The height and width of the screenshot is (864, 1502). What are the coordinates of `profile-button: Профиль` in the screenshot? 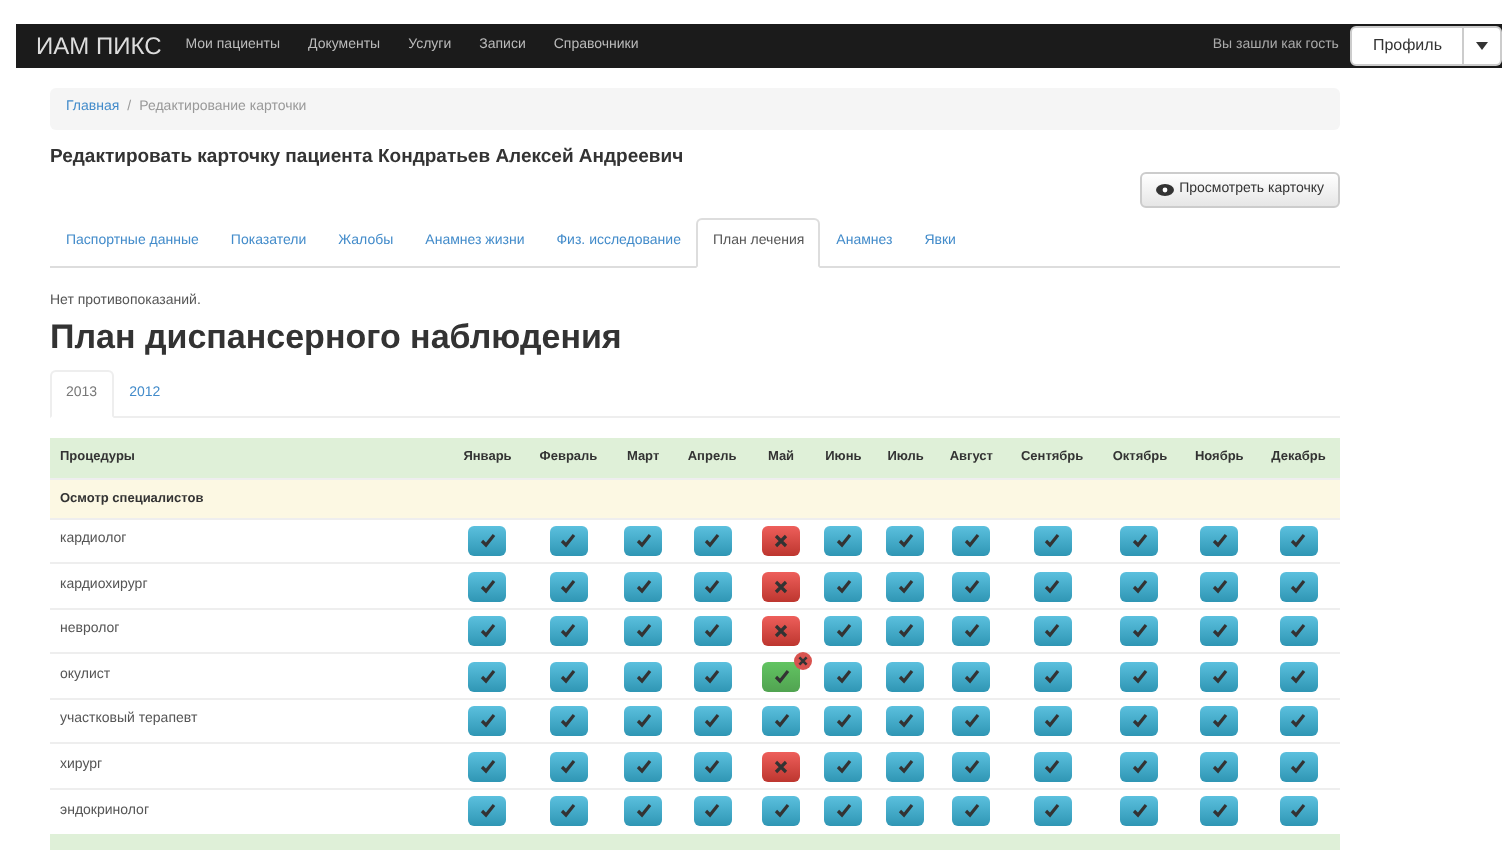 It's located at (1407, 46).